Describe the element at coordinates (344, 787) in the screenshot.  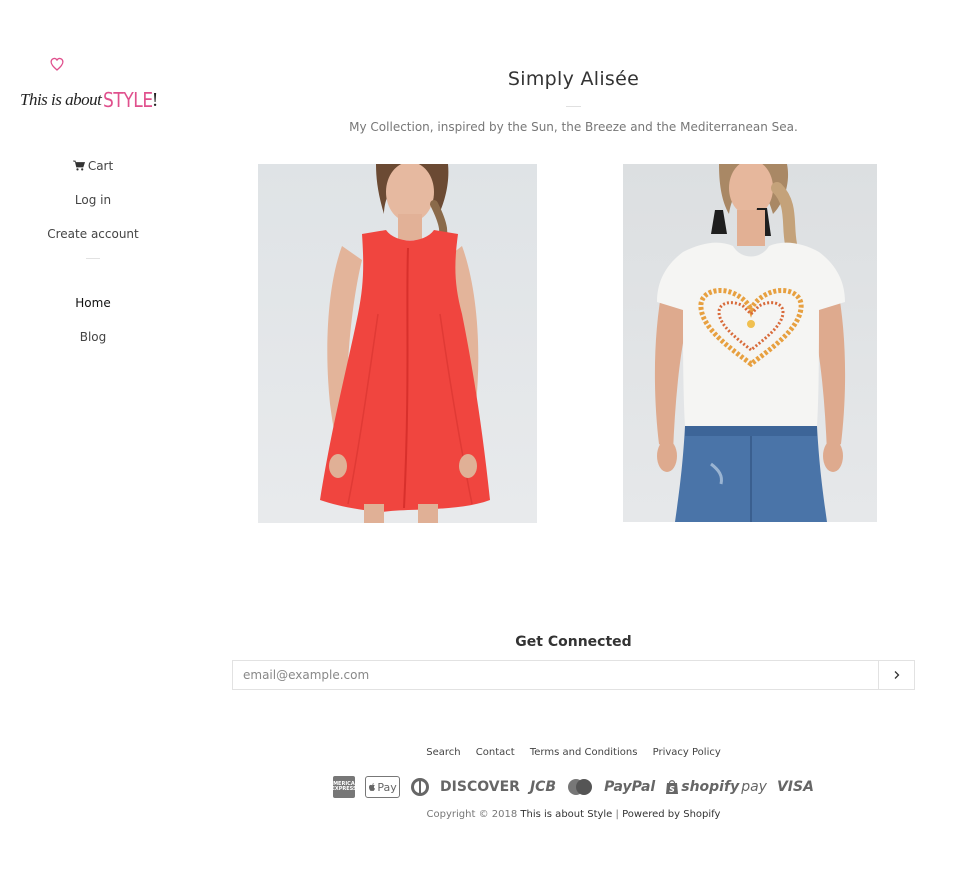
I see `amex-icon: AMERICAN EXPRESS` at that location.